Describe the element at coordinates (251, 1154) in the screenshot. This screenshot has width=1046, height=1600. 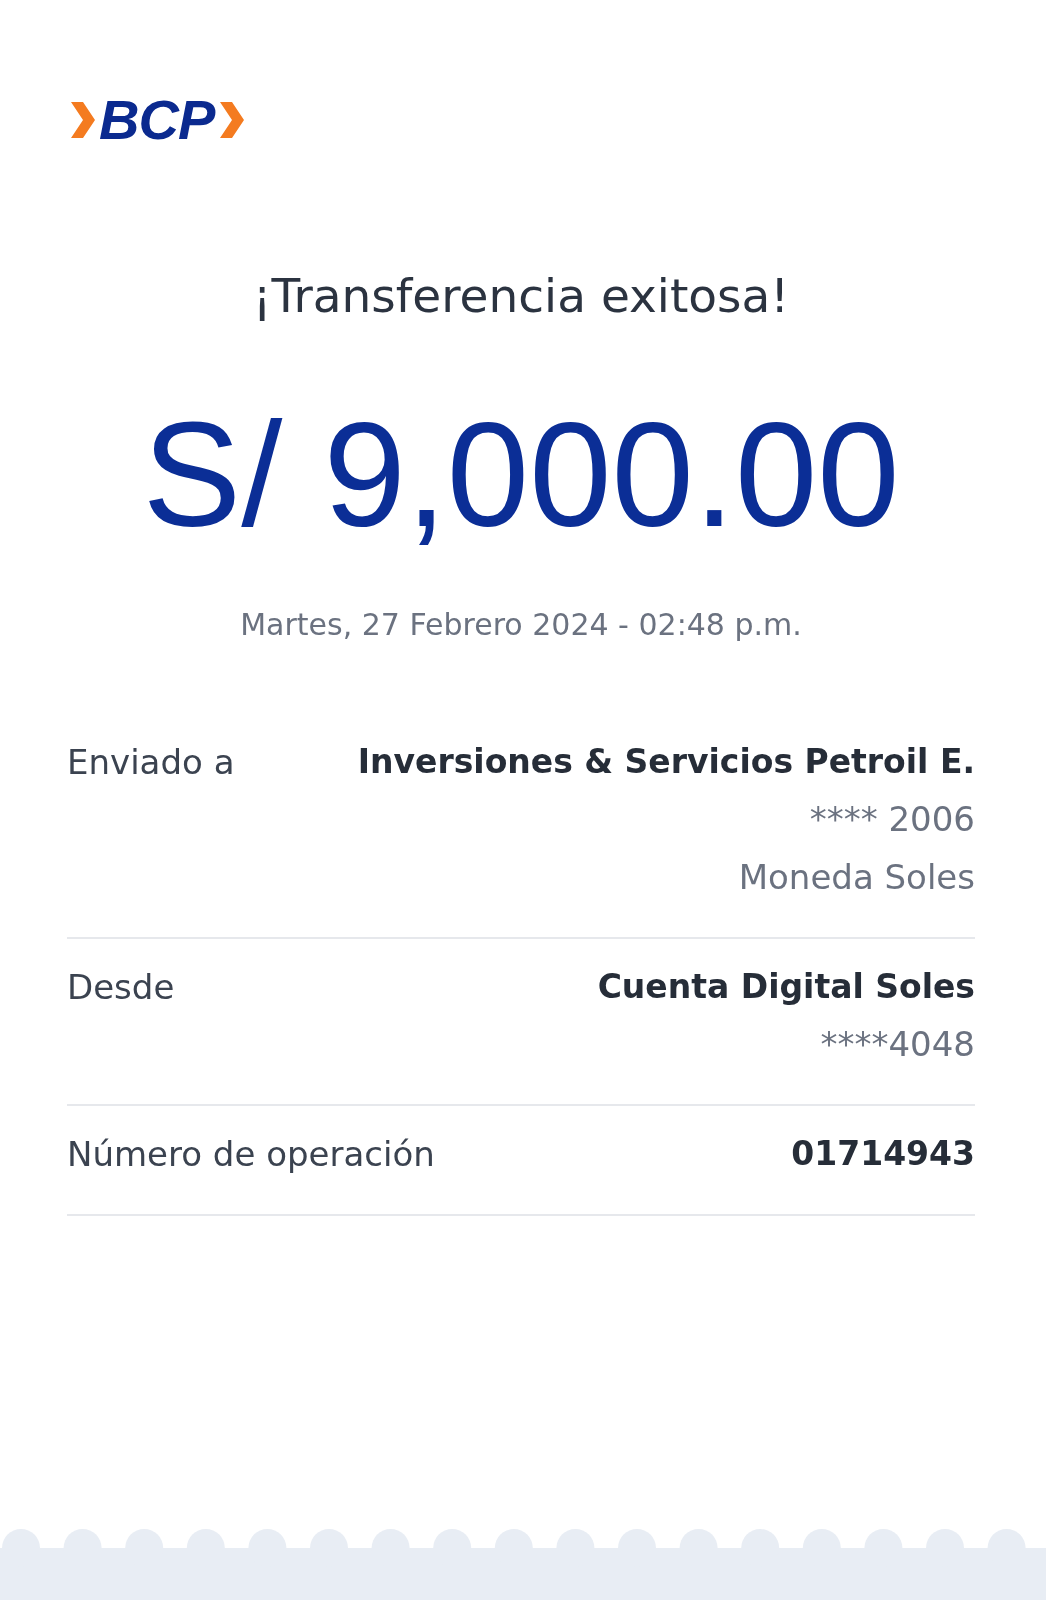
I see `detail-label: Número de operación` at that location.